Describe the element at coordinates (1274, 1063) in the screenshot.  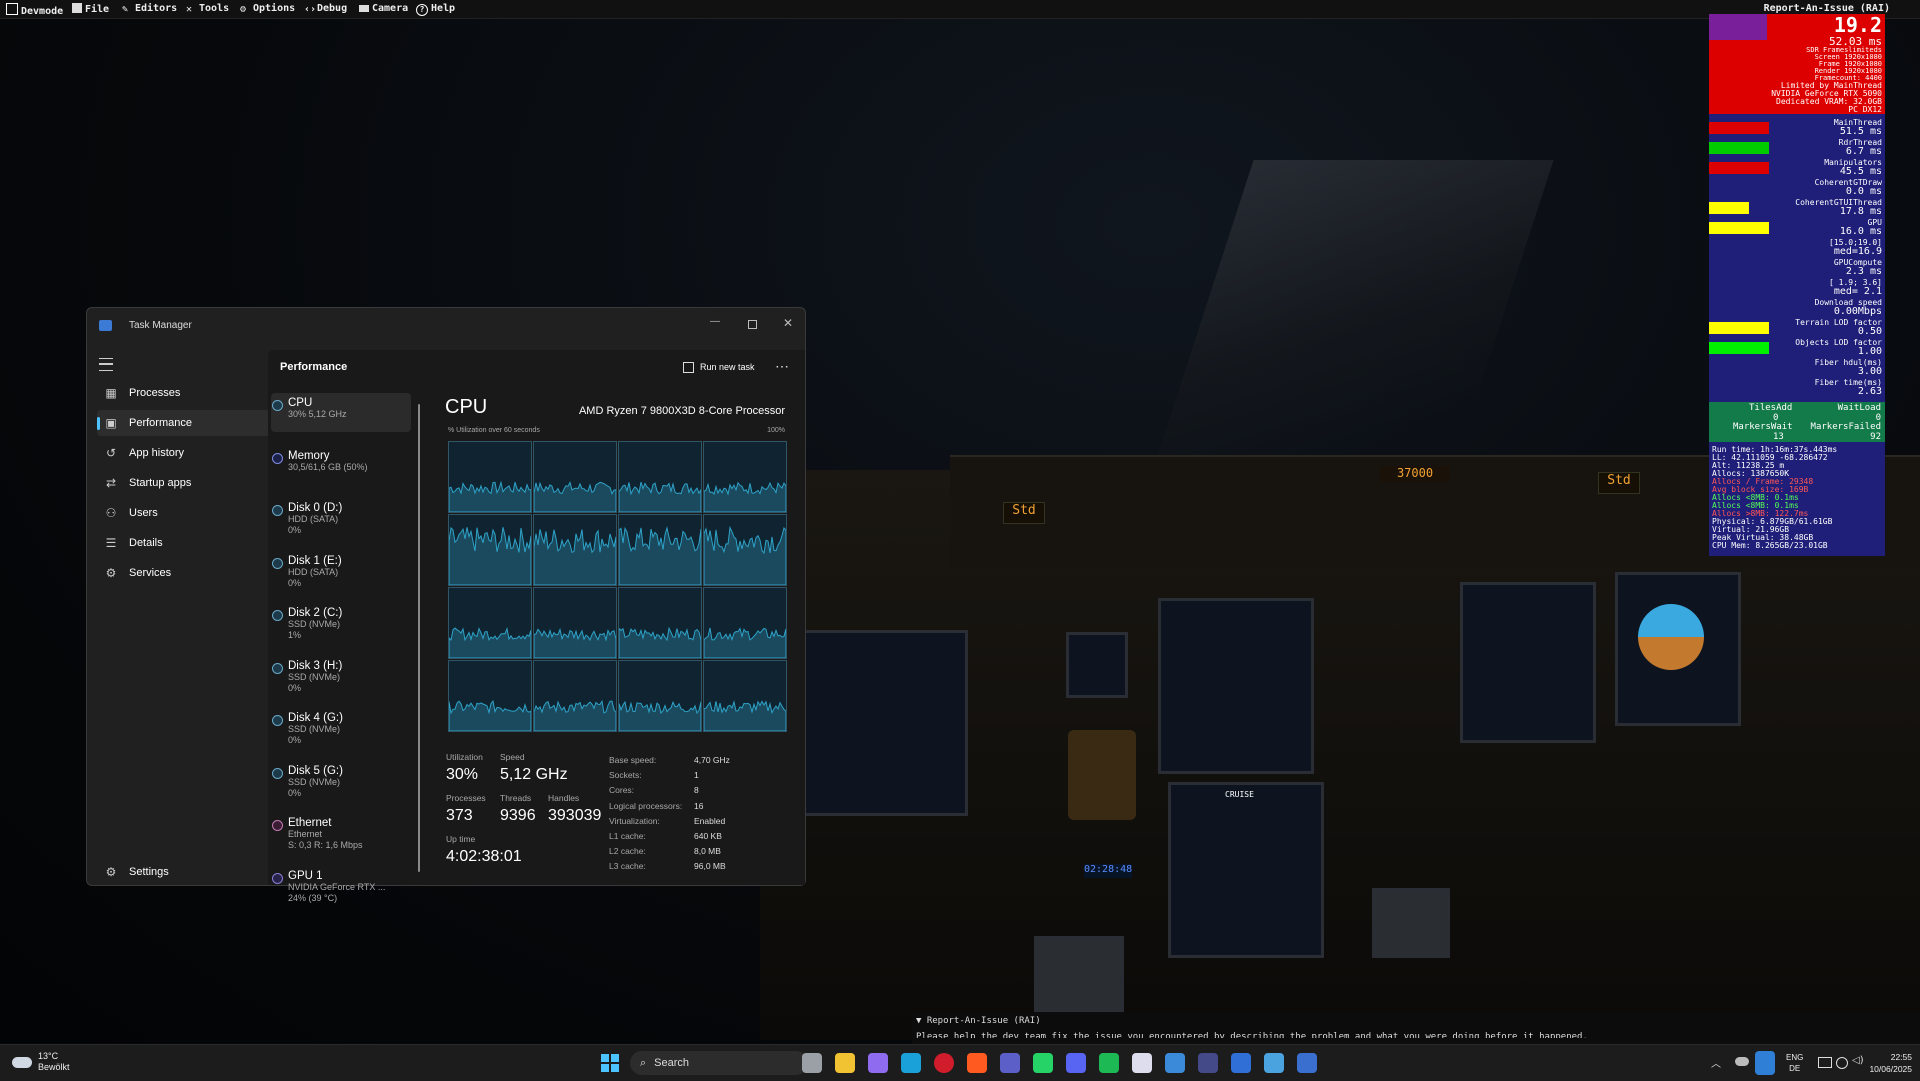
I see `mail-icon` at that location.